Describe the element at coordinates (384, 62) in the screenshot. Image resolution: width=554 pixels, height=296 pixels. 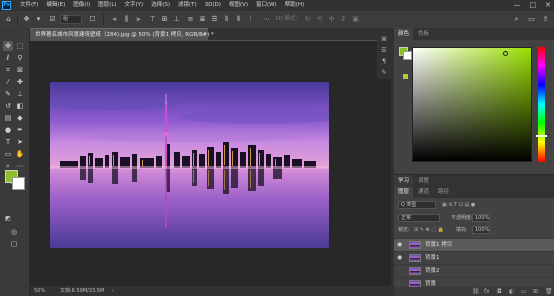
I see `paragraph-panel-icon: ¶` at that location.